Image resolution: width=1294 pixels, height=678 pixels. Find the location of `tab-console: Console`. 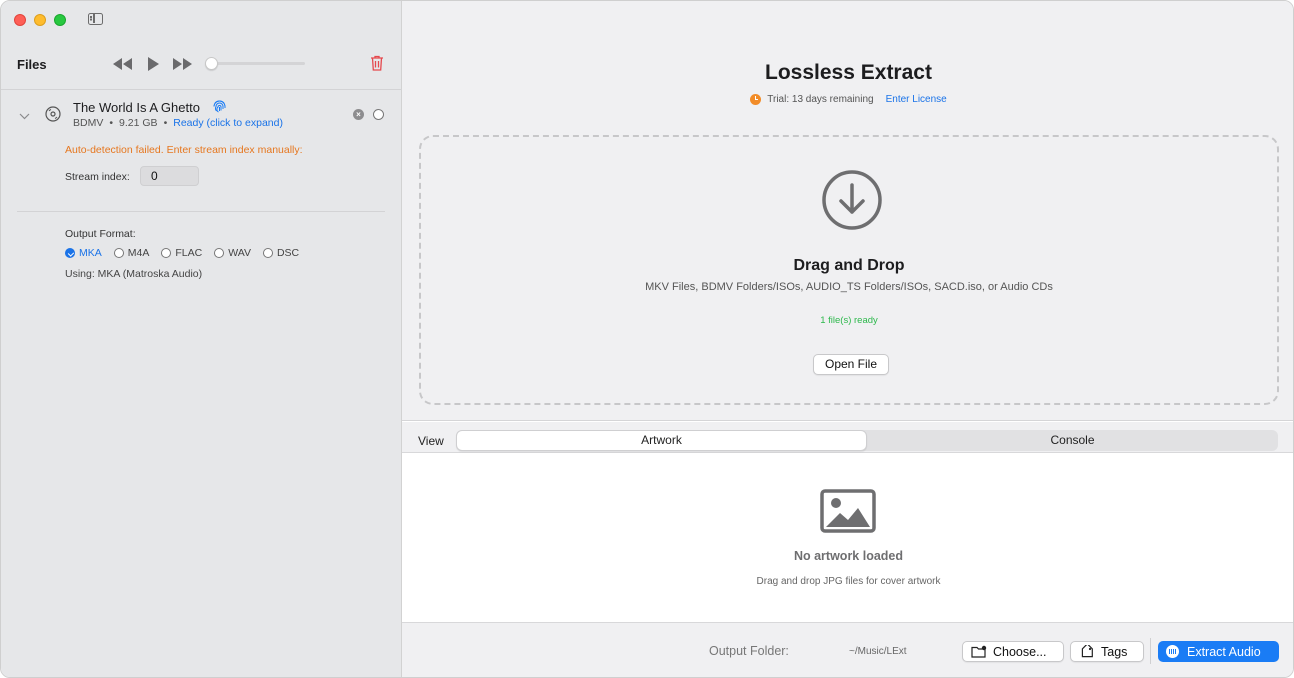

tab-console: Console is located at coordinates (1072, 440).